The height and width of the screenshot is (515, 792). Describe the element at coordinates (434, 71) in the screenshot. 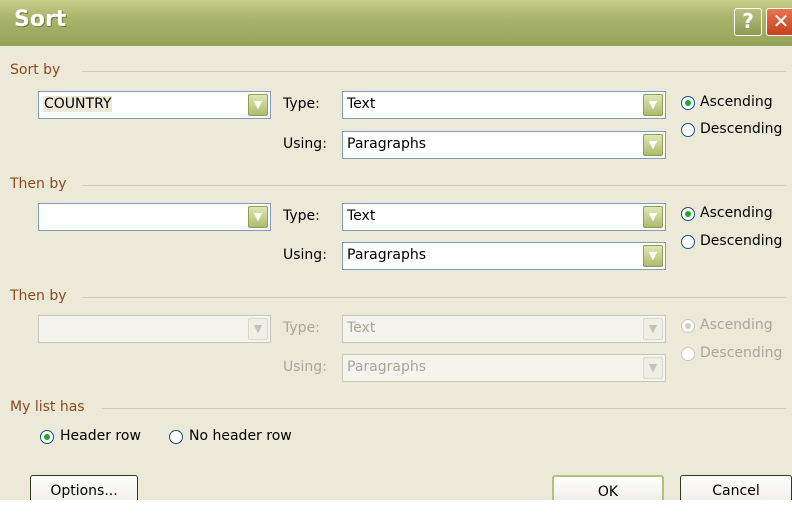

I see `sort-by-divider` at that location.